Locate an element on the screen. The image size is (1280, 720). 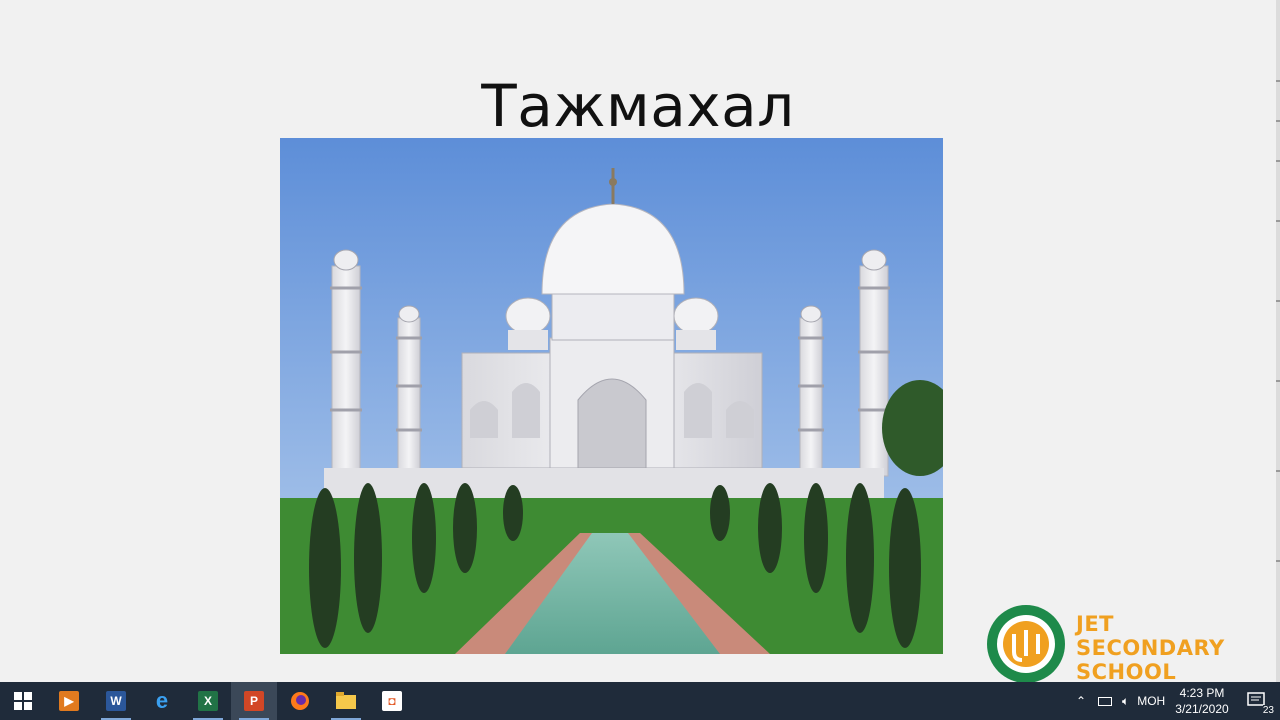
system-clock: 4:23 PM 3/21/2020 is located at coordinates (1202, 701).